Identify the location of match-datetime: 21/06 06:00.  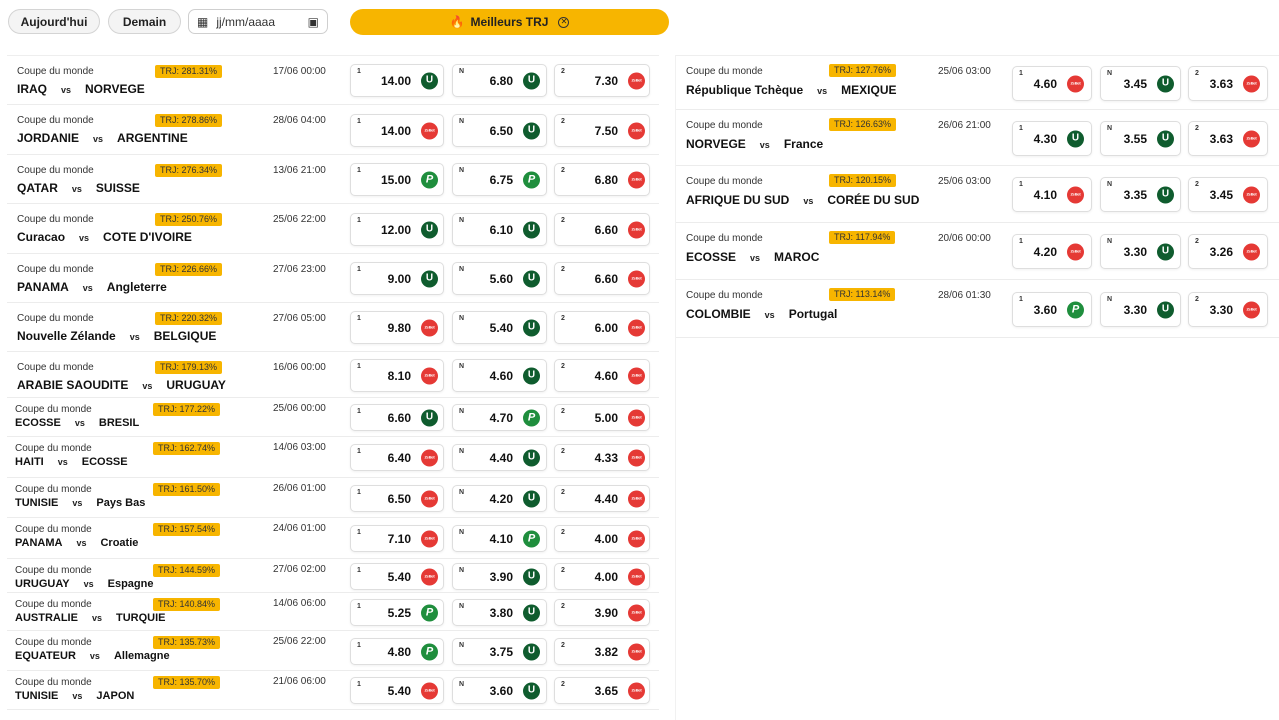
(299, 681).